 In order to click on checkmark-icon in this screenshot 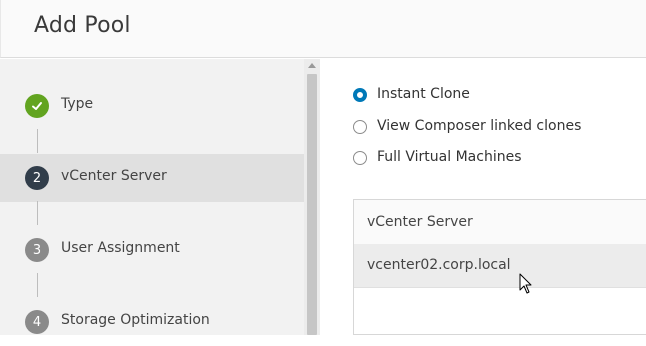, I will do `click(37, 106)`.